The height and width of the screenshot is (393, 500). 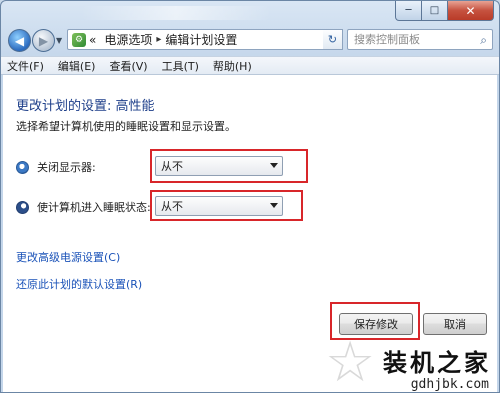 What do you see at coordinates (471, 11) in the screenshot?
I see `close-button: ✕` at bounding box center [471, 11].